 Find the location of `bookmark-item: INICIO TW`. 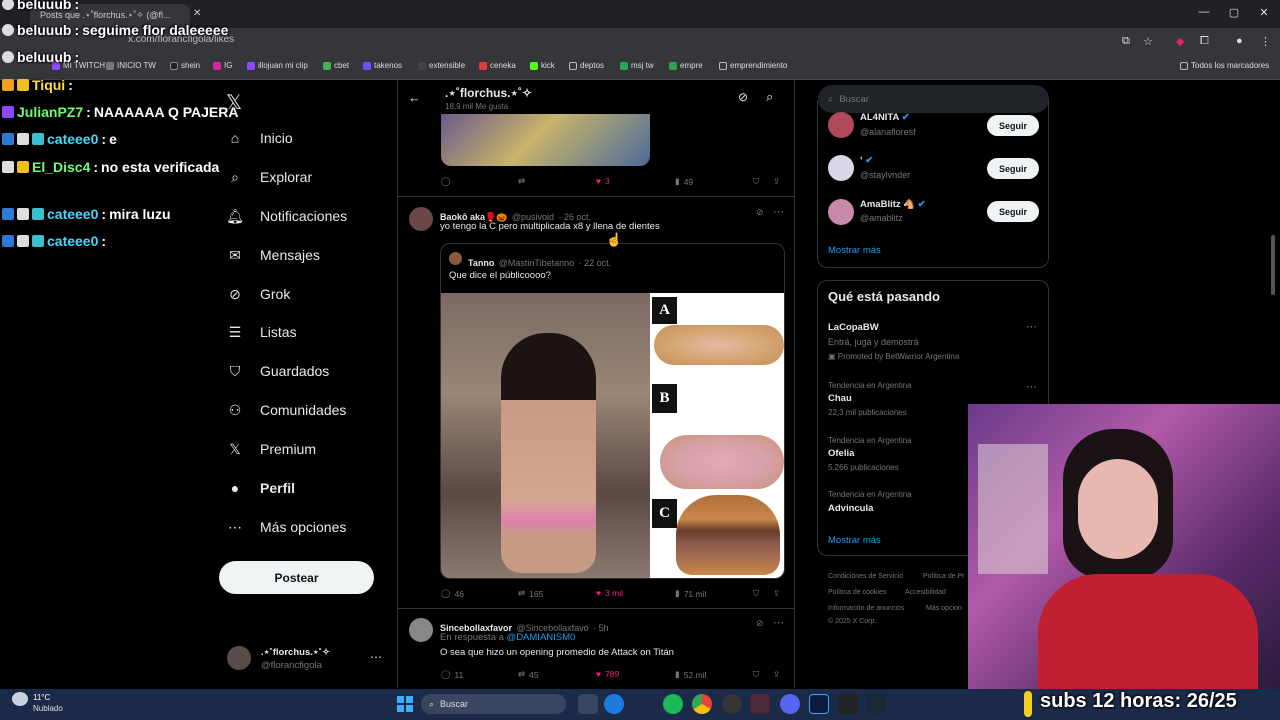

bookmark-item: INICIO TW is located at coordinates (131, 65).